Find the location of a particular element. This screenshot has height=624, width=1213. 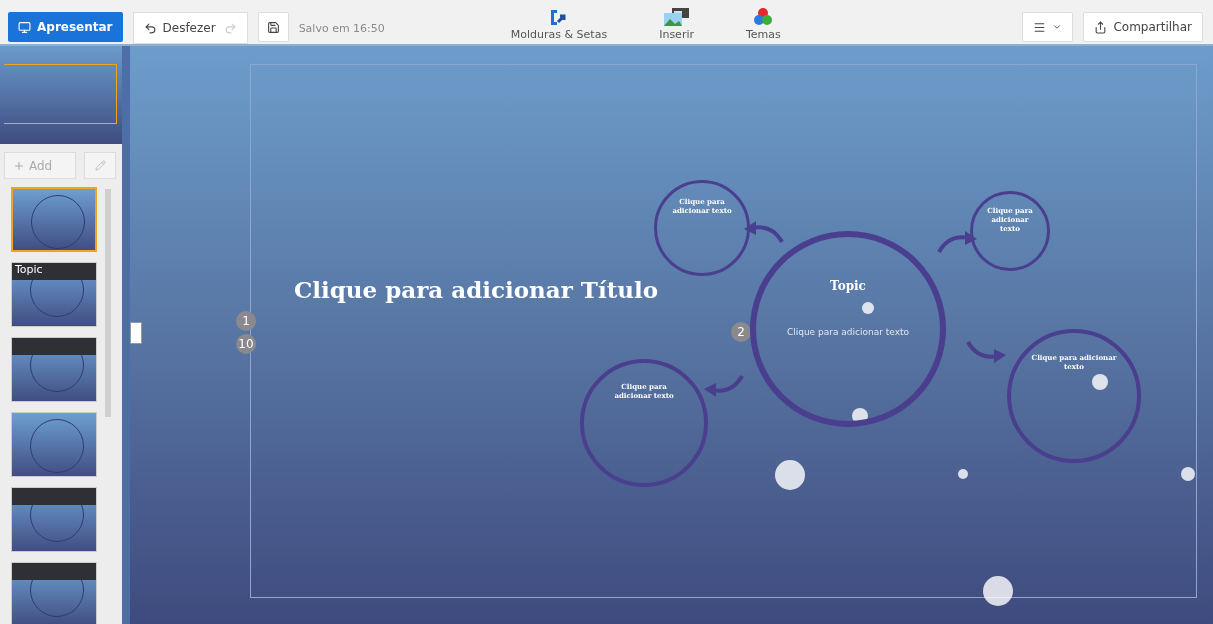

overview-thumbnail is located at coordinates (61, 95).